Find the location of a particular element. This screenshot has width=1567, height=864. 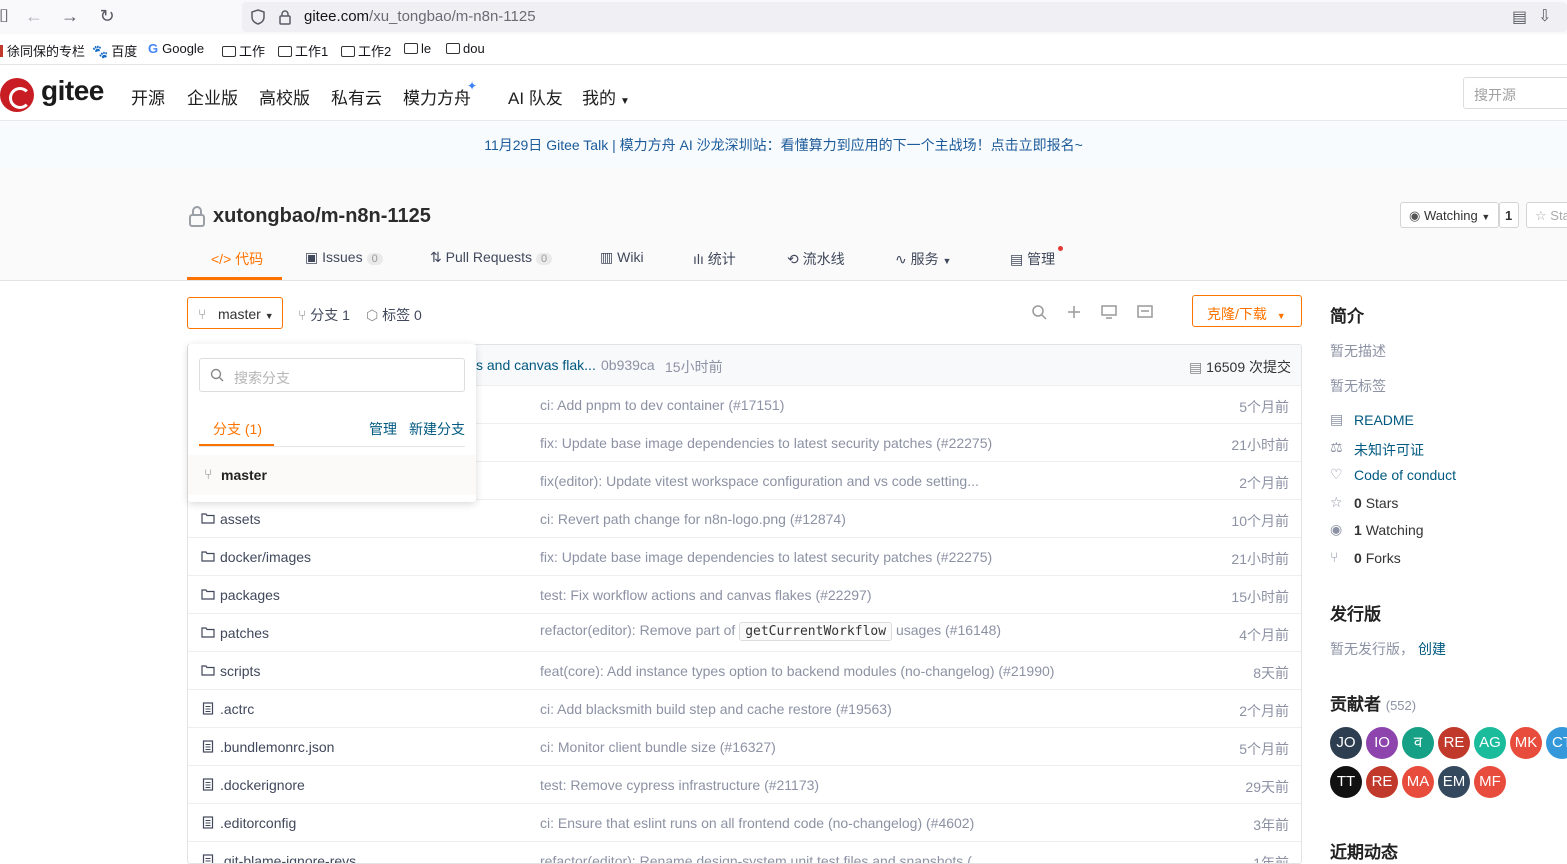

tab-stats: ılı 统计 is located at coordinates (714, 259).